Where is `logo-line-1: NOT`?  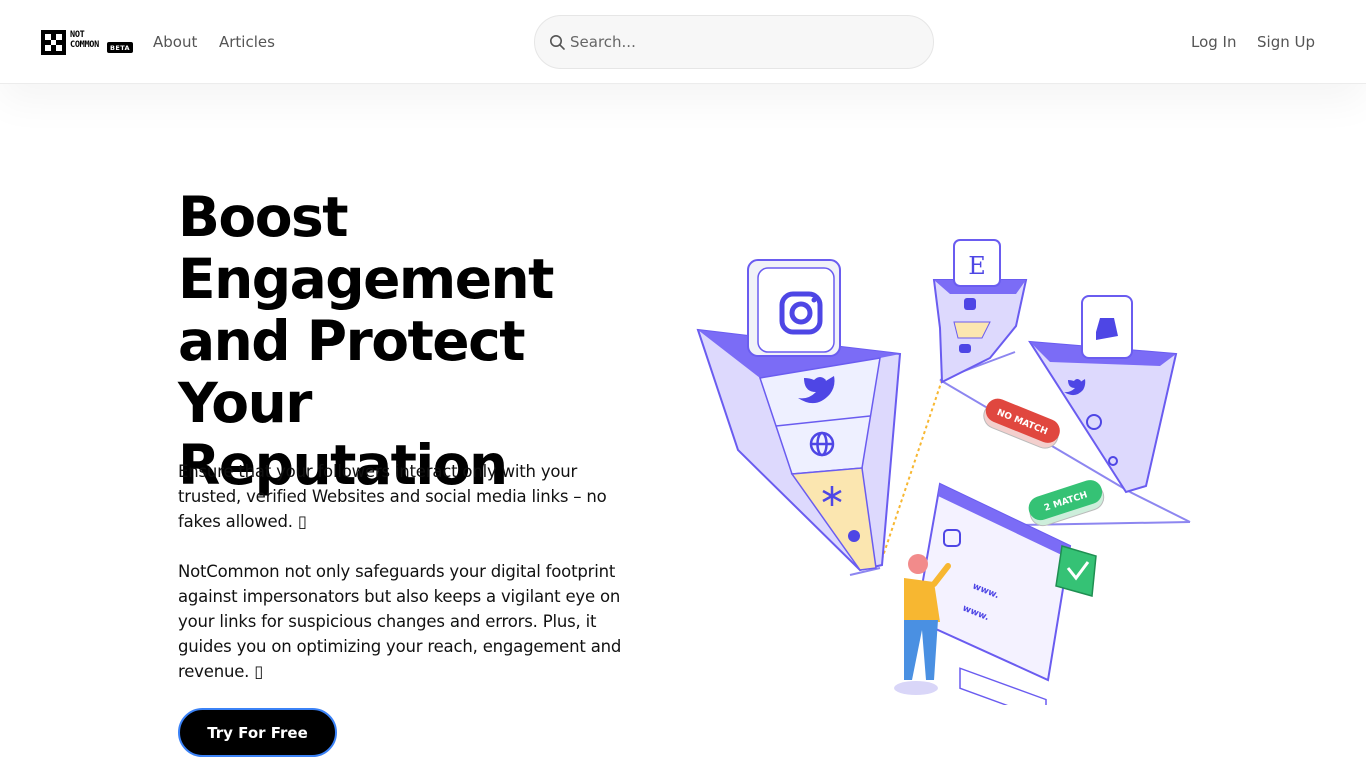 logo-line-1: NOT is located at coordinates (77, 35).